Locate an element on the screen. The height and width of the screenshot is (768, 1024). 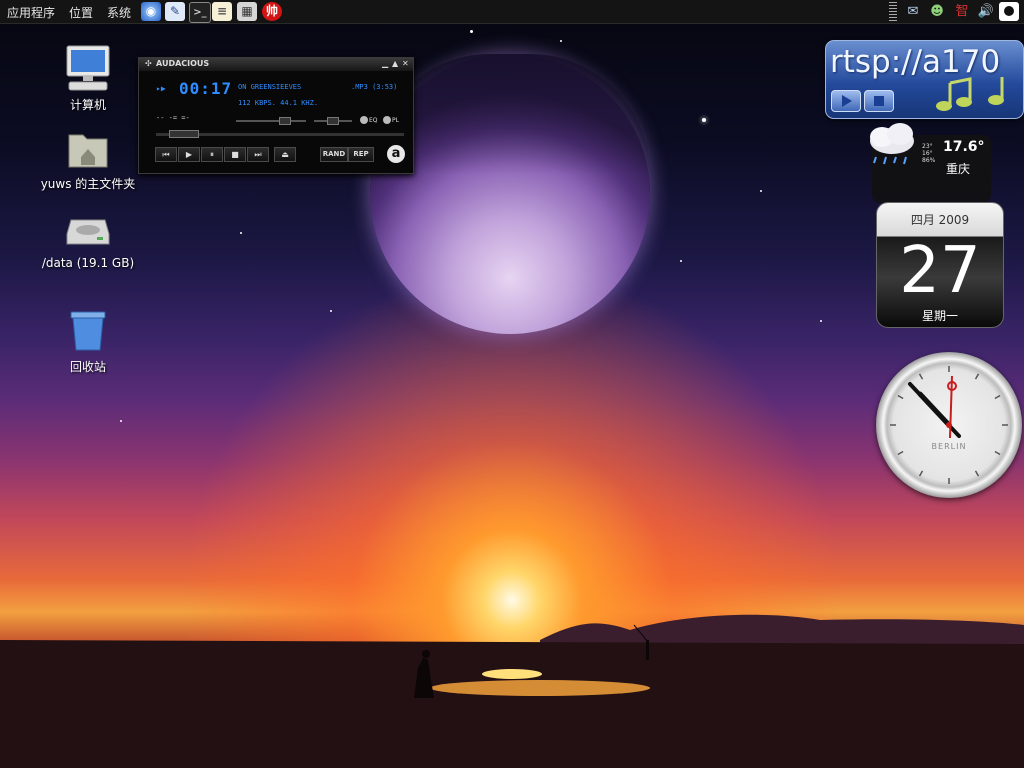
desktop-icon-label: /data (19.1 GB) is located at coordinates (88, 263).